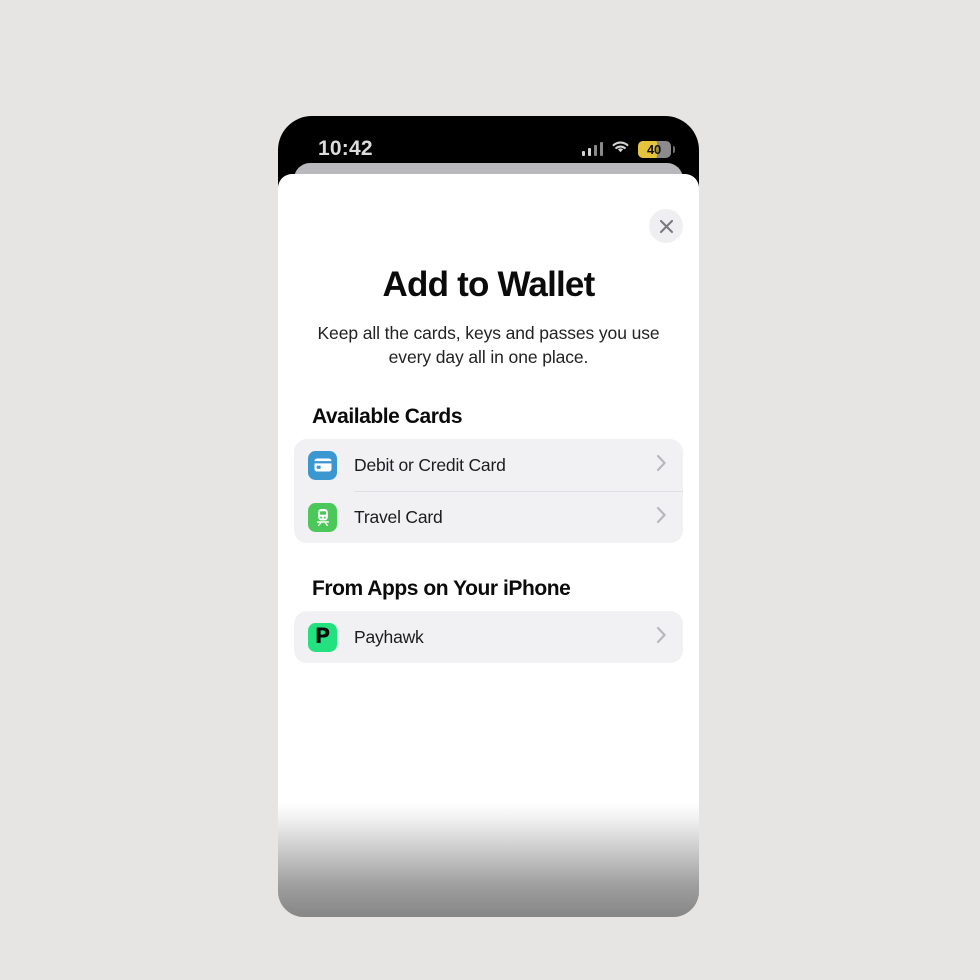 This screenshot has width=980, height=980. I want to click on close-icon, so click(666, 226).